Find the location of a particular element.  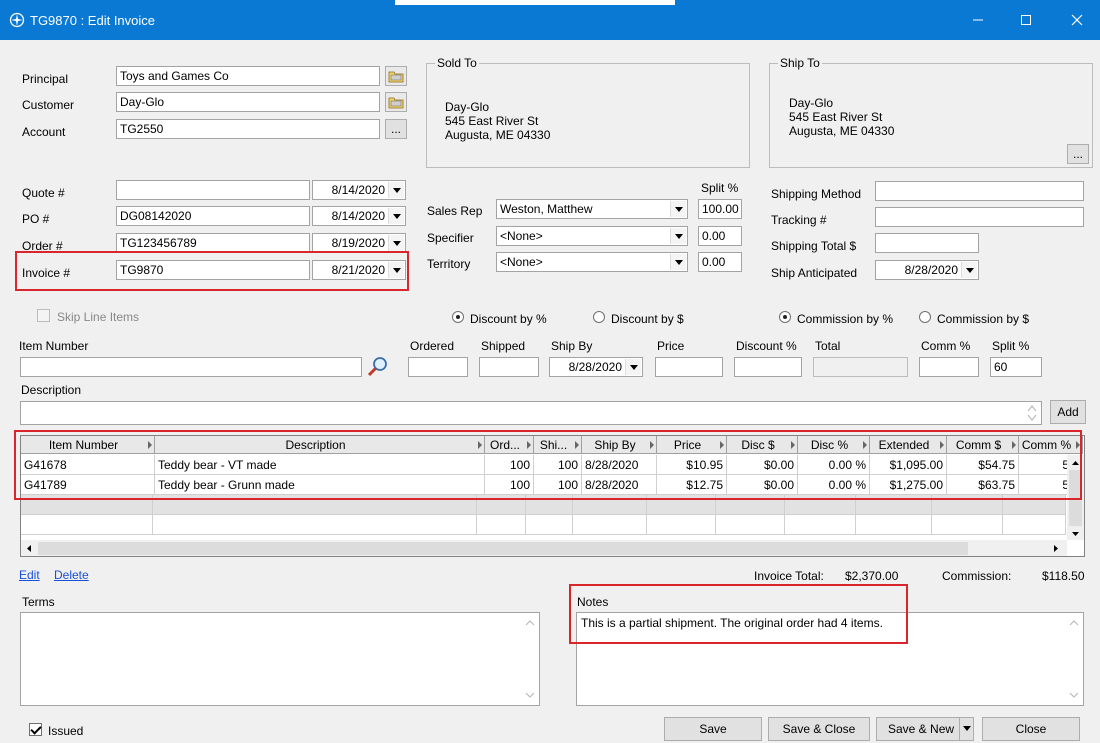

item-search-button is located at coordinates (378, 366).